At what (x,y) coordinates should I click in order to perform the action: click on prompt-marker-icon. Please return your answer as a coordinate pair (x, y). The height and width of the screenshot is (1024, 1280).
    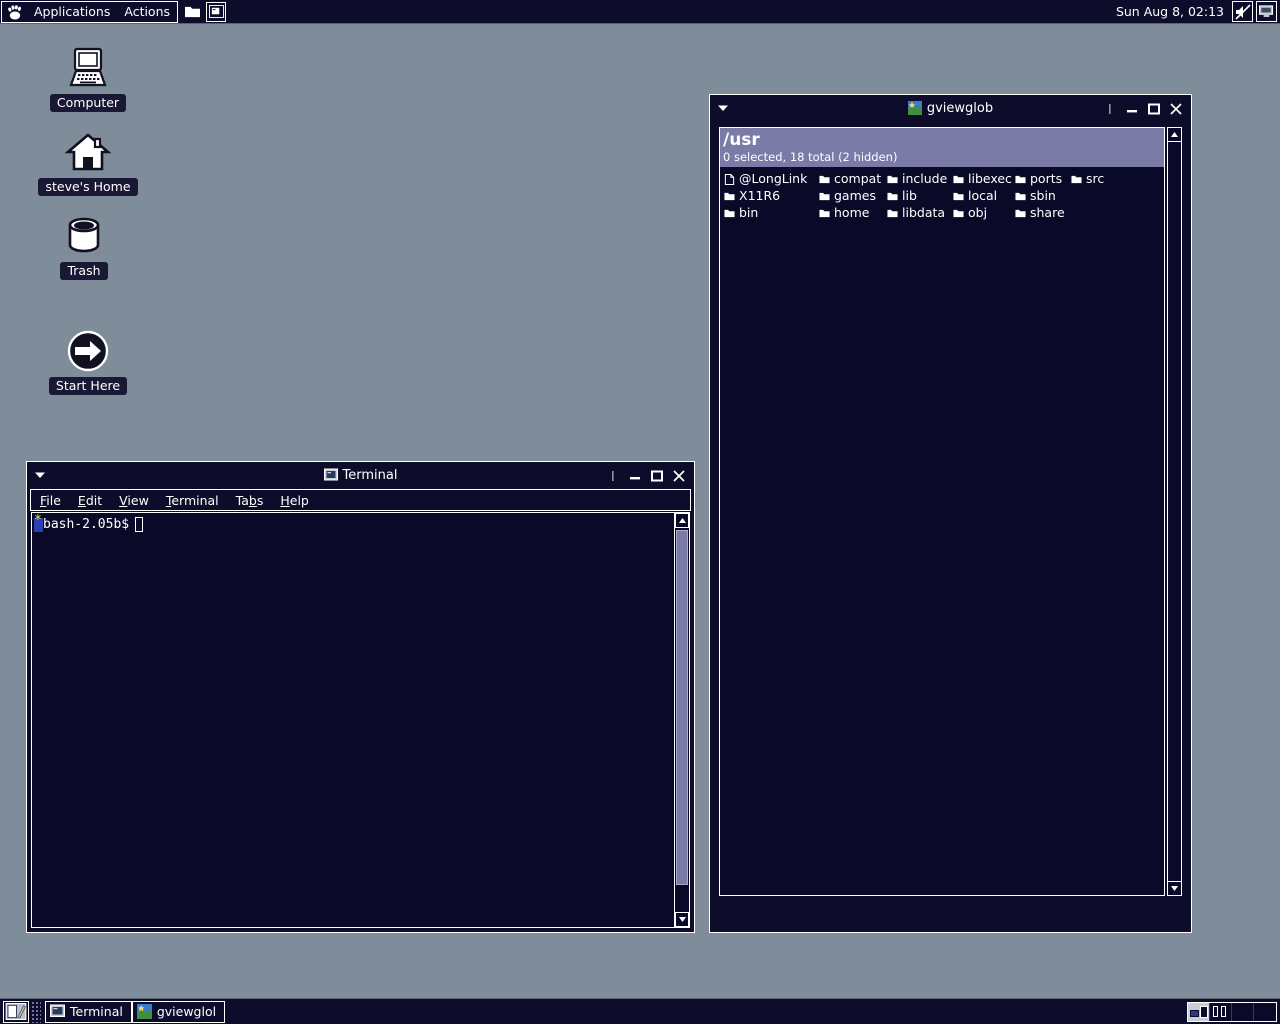
    Looking at the image, I should click on (38, 523).